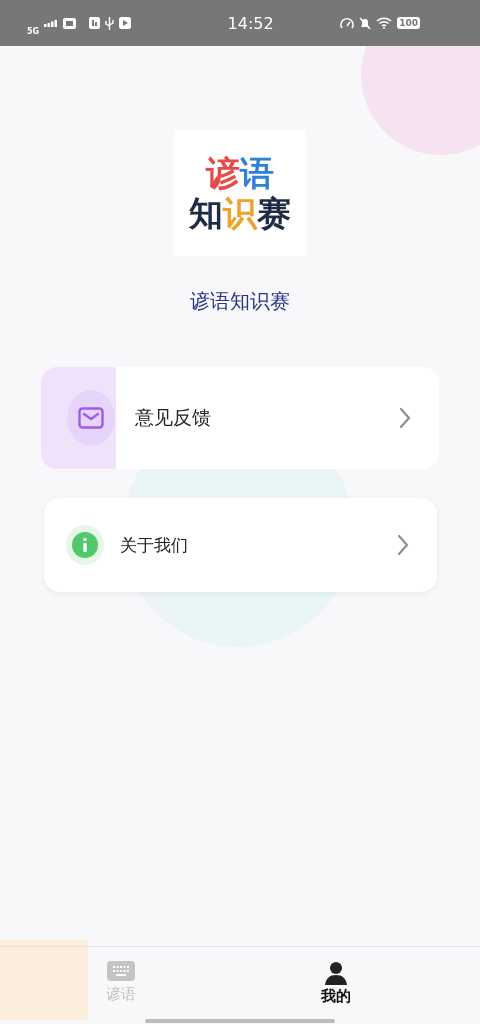  What do you see at coordinates (365, 23) in the screenshot?
I see `bell-muted-icon` at bounding box center [365, 23].